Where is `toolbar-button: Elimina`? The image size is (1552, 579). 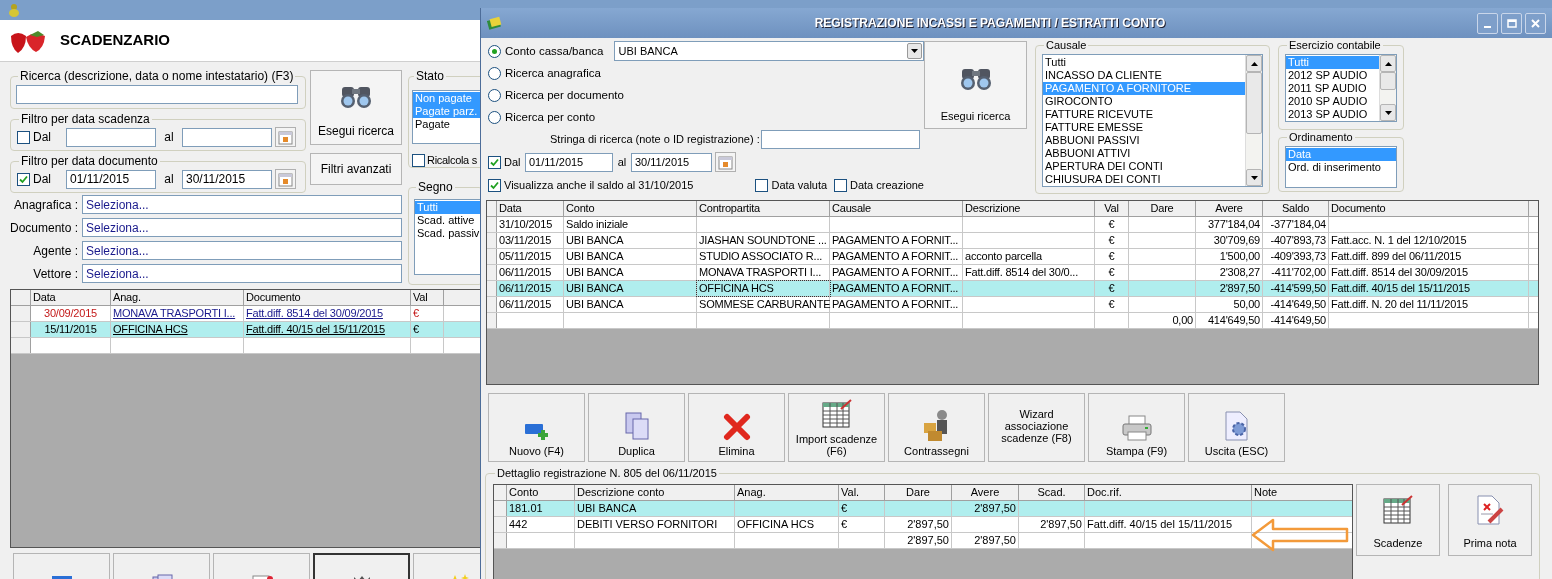 toolbar-button: Elimina is located at coordinates (736, 427).